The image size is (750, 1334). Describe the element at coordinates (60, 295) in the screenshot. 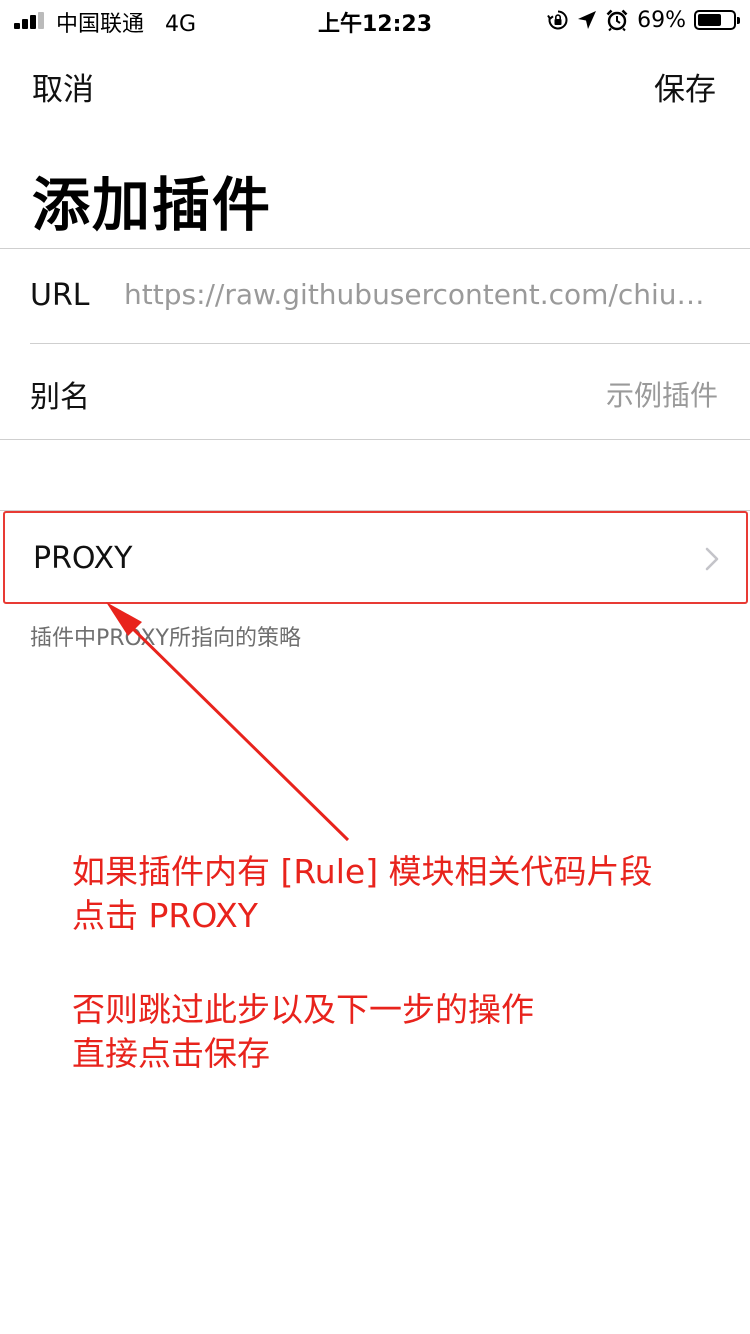

I see `url-label: URL` at that location.